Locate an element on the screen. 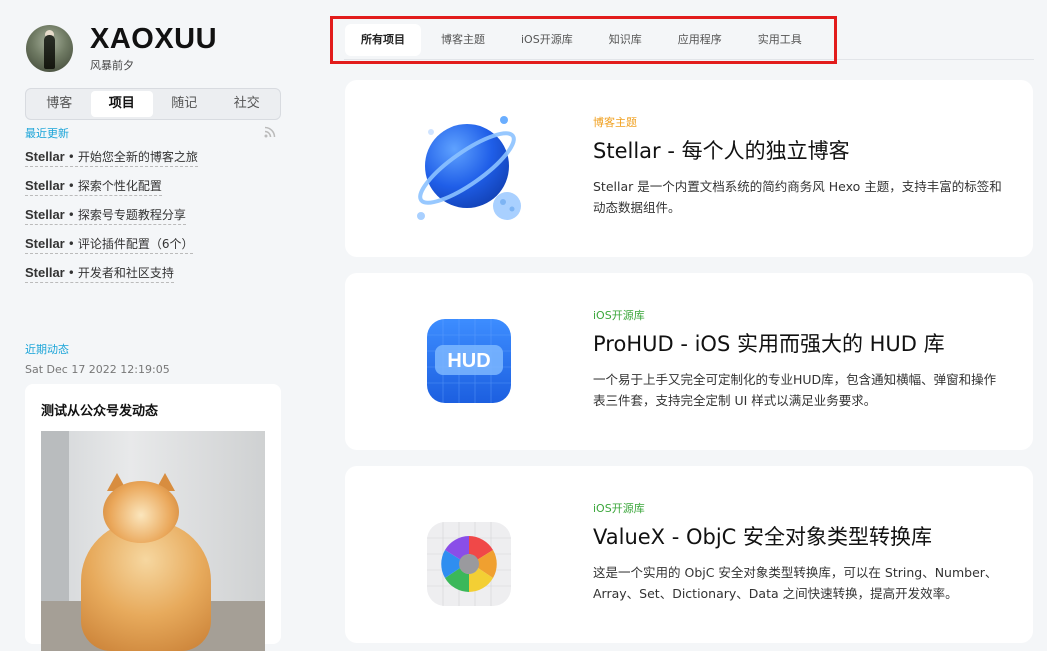  tab-ios-libraries: iOS开源库 is located at coordinates (547, 40).